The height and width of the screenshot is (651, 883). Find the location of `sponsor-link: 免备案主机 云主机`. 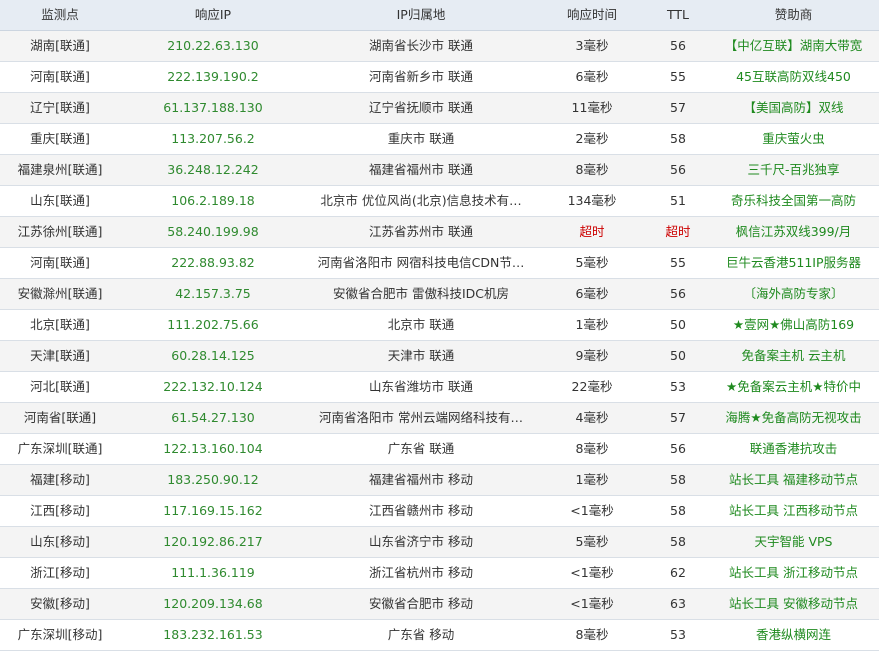

sponsor-link: 免备案主机 云主机 is located at coordinates (794, 355).